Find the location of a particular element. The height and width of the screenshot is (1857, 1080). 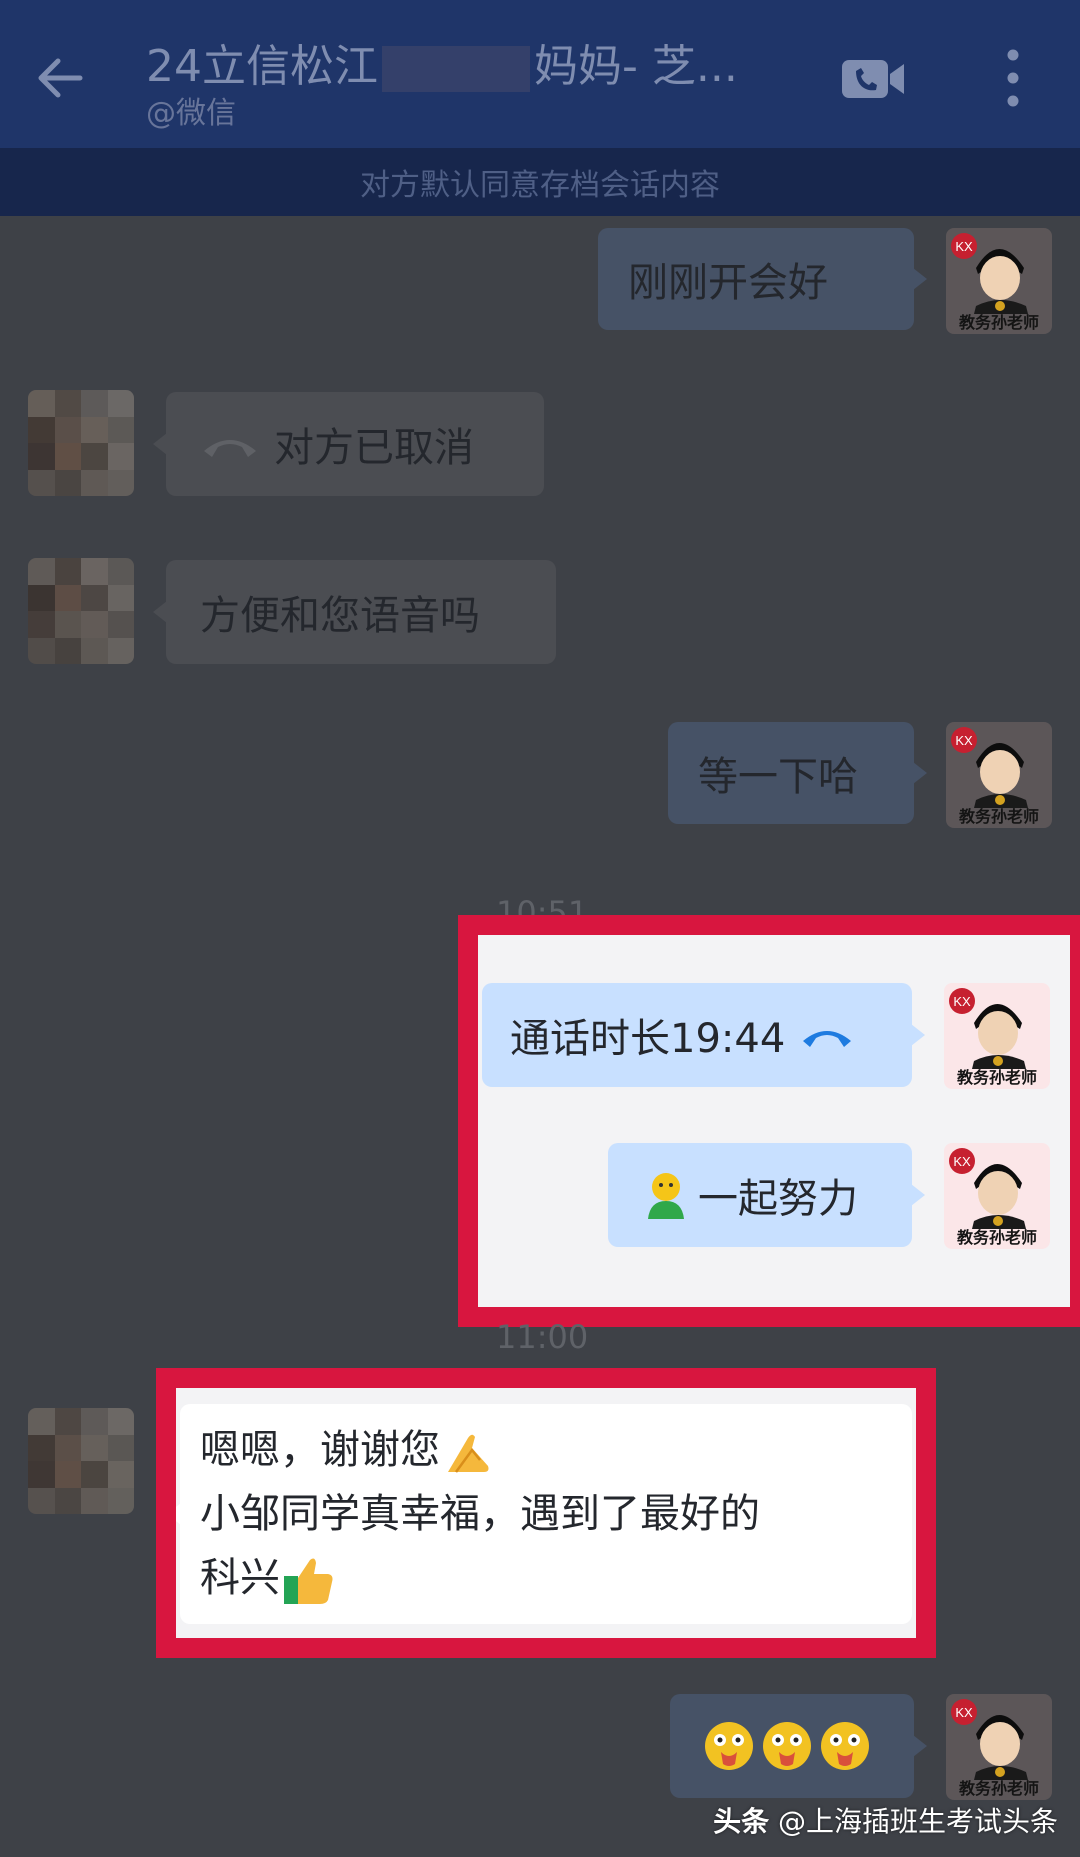

outgoing-message-bubble: 刚刚开会好 is located at coordinates (762, 279).